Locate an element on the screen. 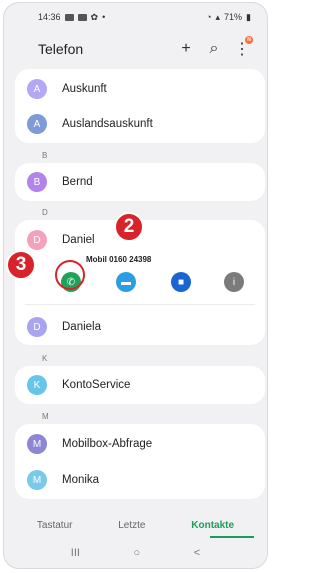 This screenshot has height=573, width=320. plus-icon: + is located at coordinates (186, 48).